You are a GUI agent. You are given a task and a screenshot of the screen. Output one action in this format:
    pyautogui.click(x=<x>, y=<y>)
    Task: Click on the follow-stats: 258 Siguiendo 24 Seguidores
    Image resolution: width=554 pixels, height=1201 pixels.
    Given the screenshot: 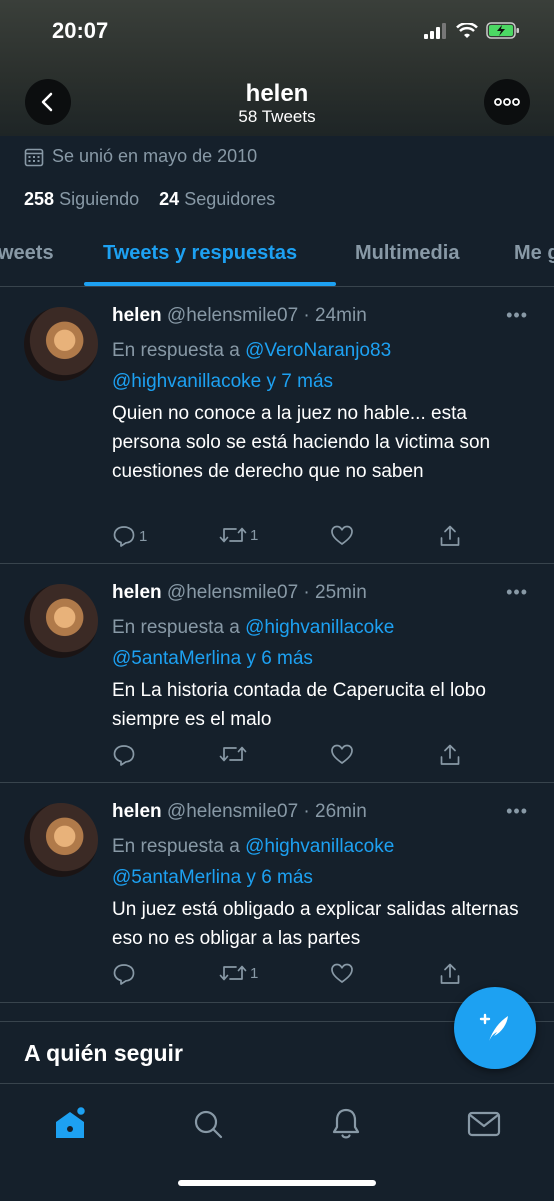 What is the action you would take?
    pyautogui.click(x=149, y=199)
    